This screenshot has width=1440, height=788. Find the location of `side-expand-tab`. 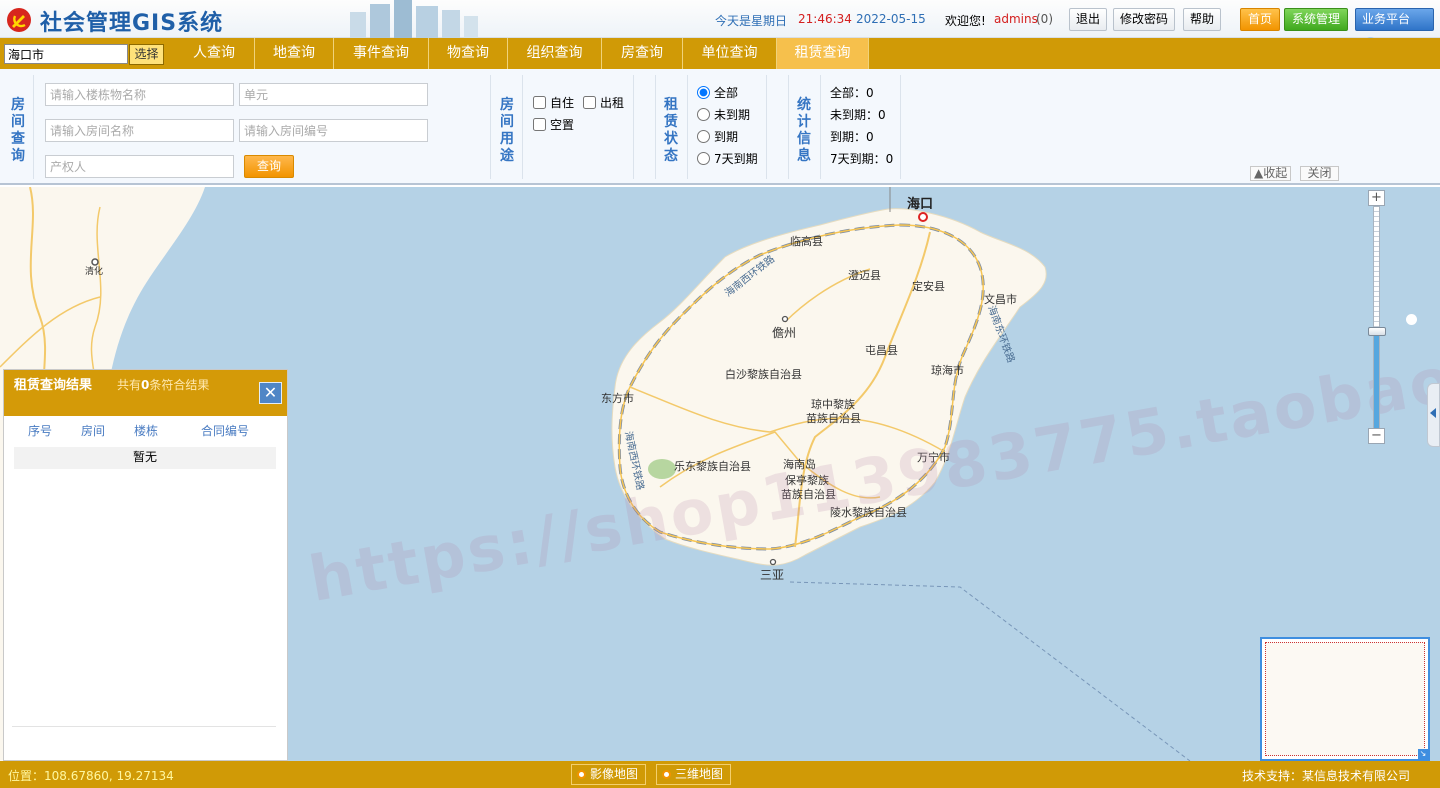

side-expand-tab is located at coordinates (1433, 415).